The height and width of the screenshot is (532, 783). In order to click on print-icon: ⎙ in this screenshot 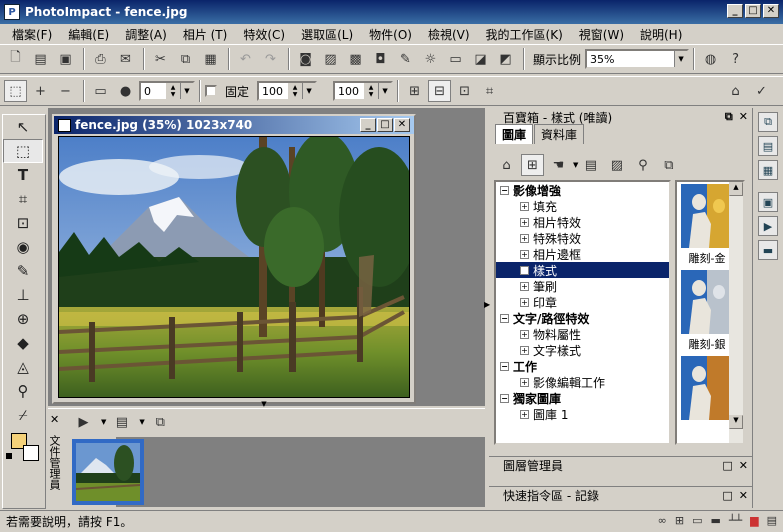, I will do `click(100, 59)`.